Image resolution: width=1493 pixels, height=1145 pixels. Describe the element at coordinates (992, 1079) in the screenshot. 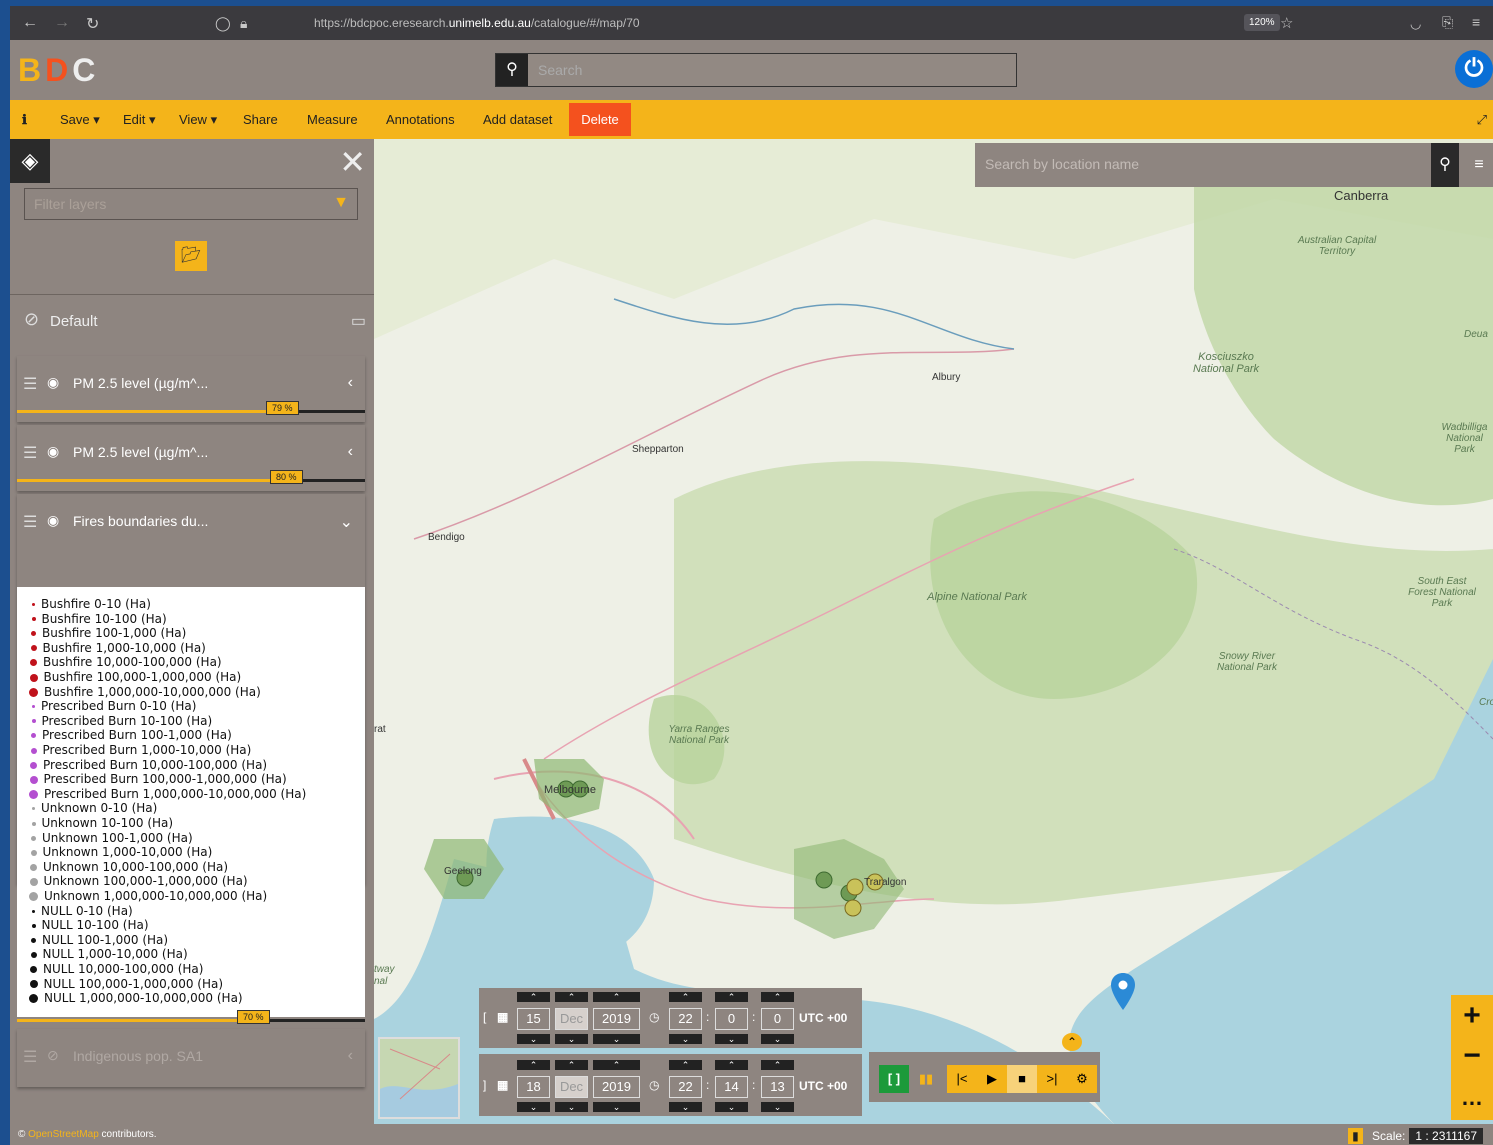

I see `play-icon: ▶` at that location.